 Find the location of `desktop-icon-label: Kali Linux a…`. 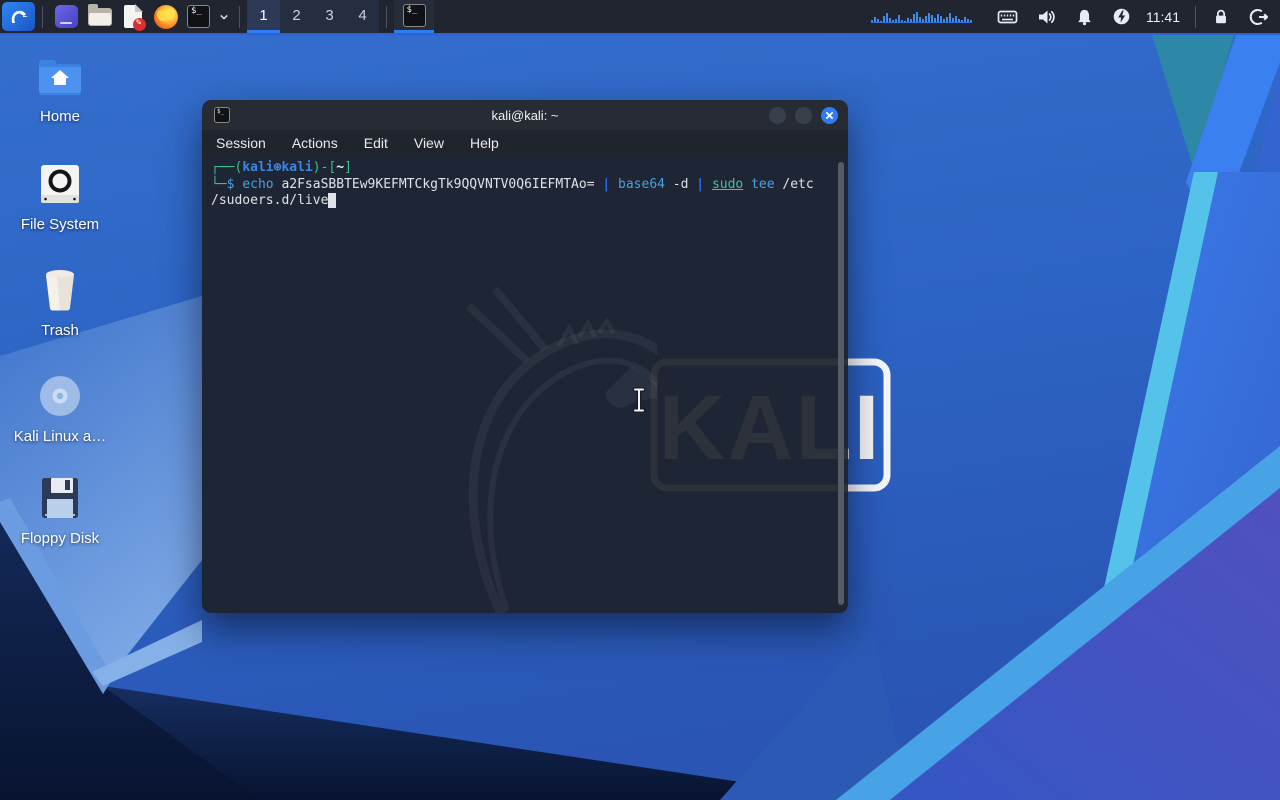

desktop-icon-label: Kali Linux a… is located at coordinates (60, 436).